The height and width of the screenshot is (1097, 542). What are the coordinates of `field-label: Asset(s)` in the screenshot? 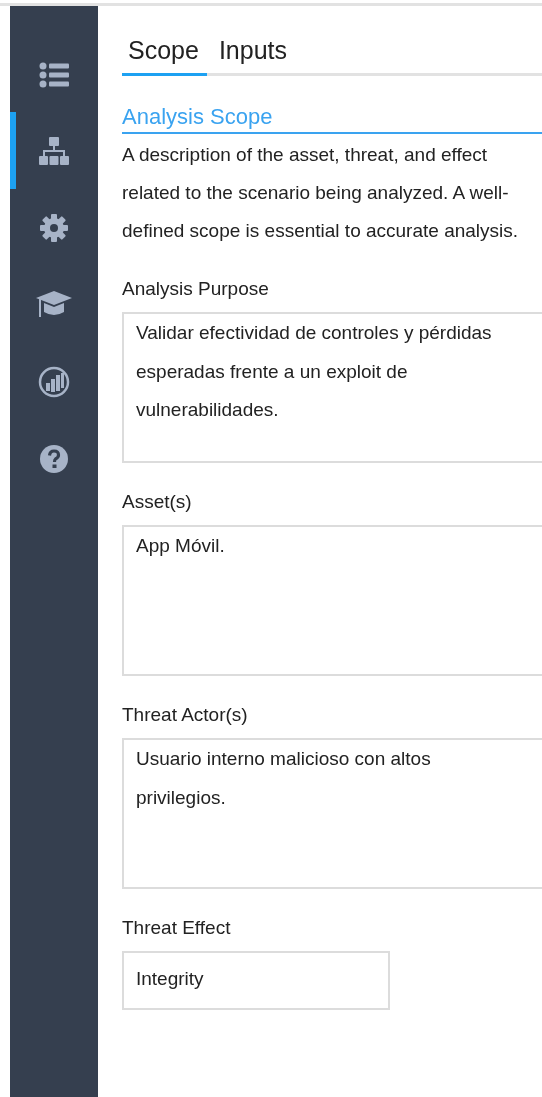 It's located at (157, 502).